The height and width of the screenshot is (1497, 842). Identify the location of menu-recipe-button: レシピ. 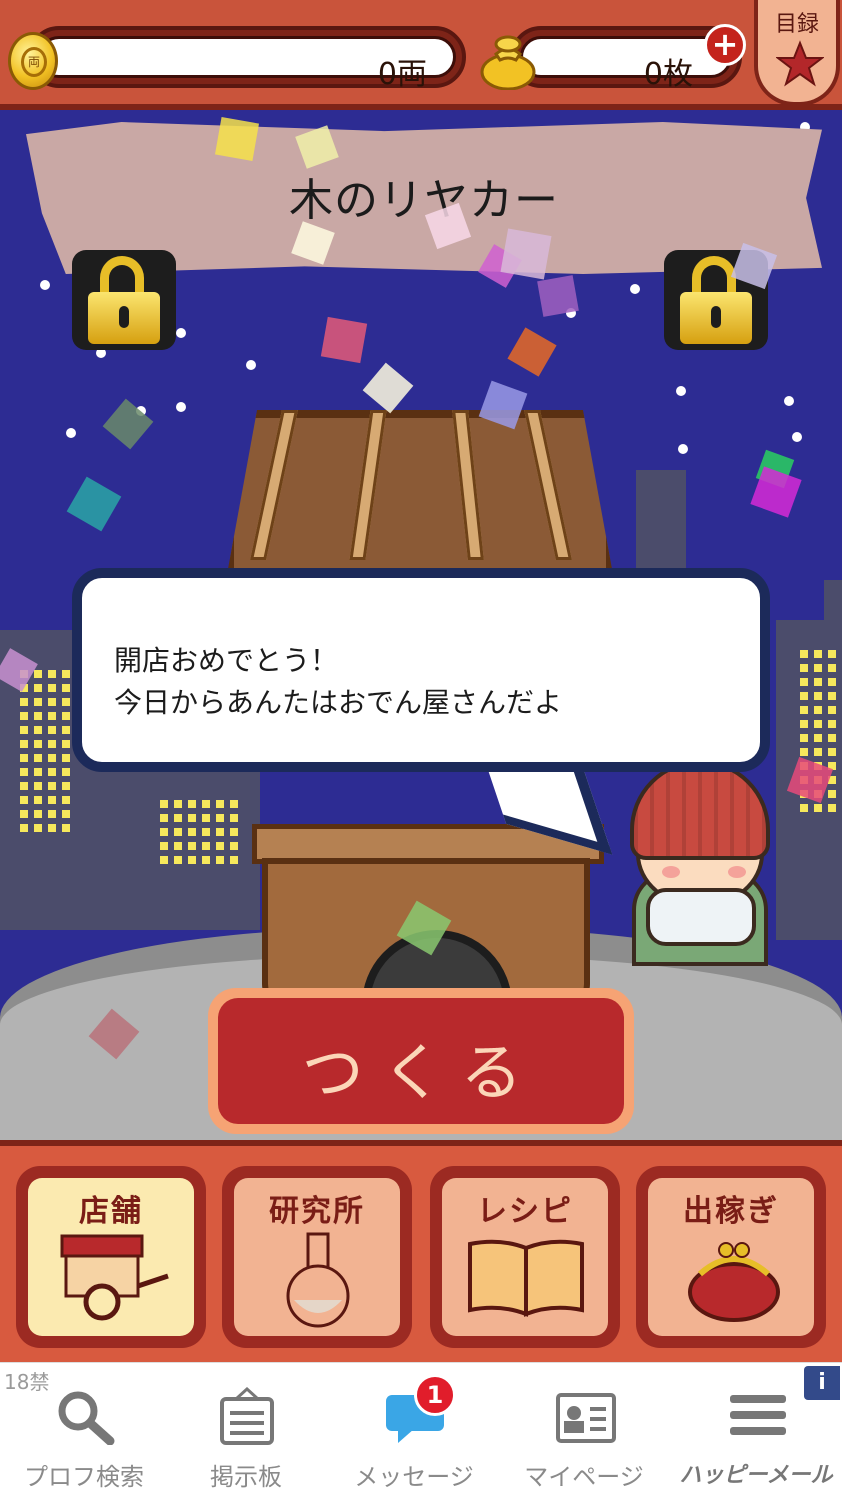
(525, 1257).